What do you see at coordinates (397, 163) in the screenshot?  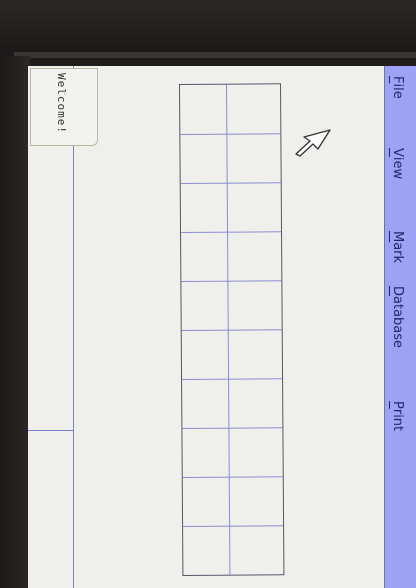 I see `menu-view: View` at bounding box center [397, 163].